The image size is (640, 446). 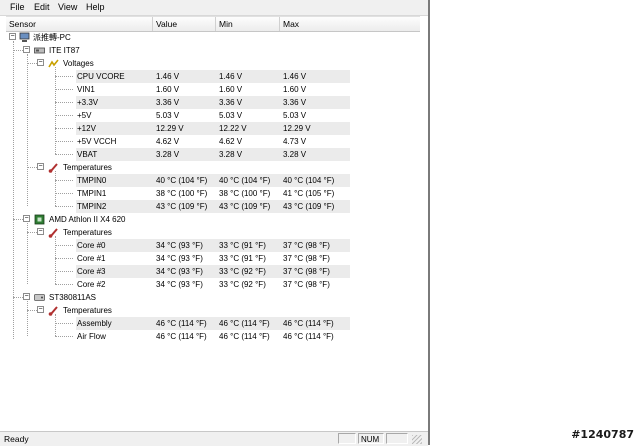 I want to click on sensor-min: 40 °C (104 °F), so click(x=245, y=180).